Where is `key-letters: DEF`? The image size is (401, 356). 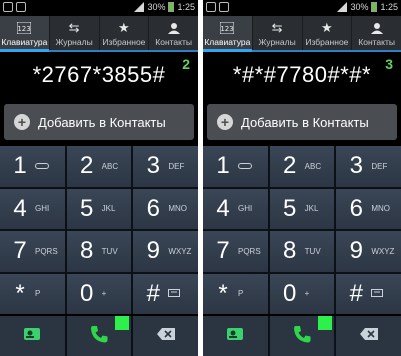
key-letters: DEF is located at coordinates (176, 166).